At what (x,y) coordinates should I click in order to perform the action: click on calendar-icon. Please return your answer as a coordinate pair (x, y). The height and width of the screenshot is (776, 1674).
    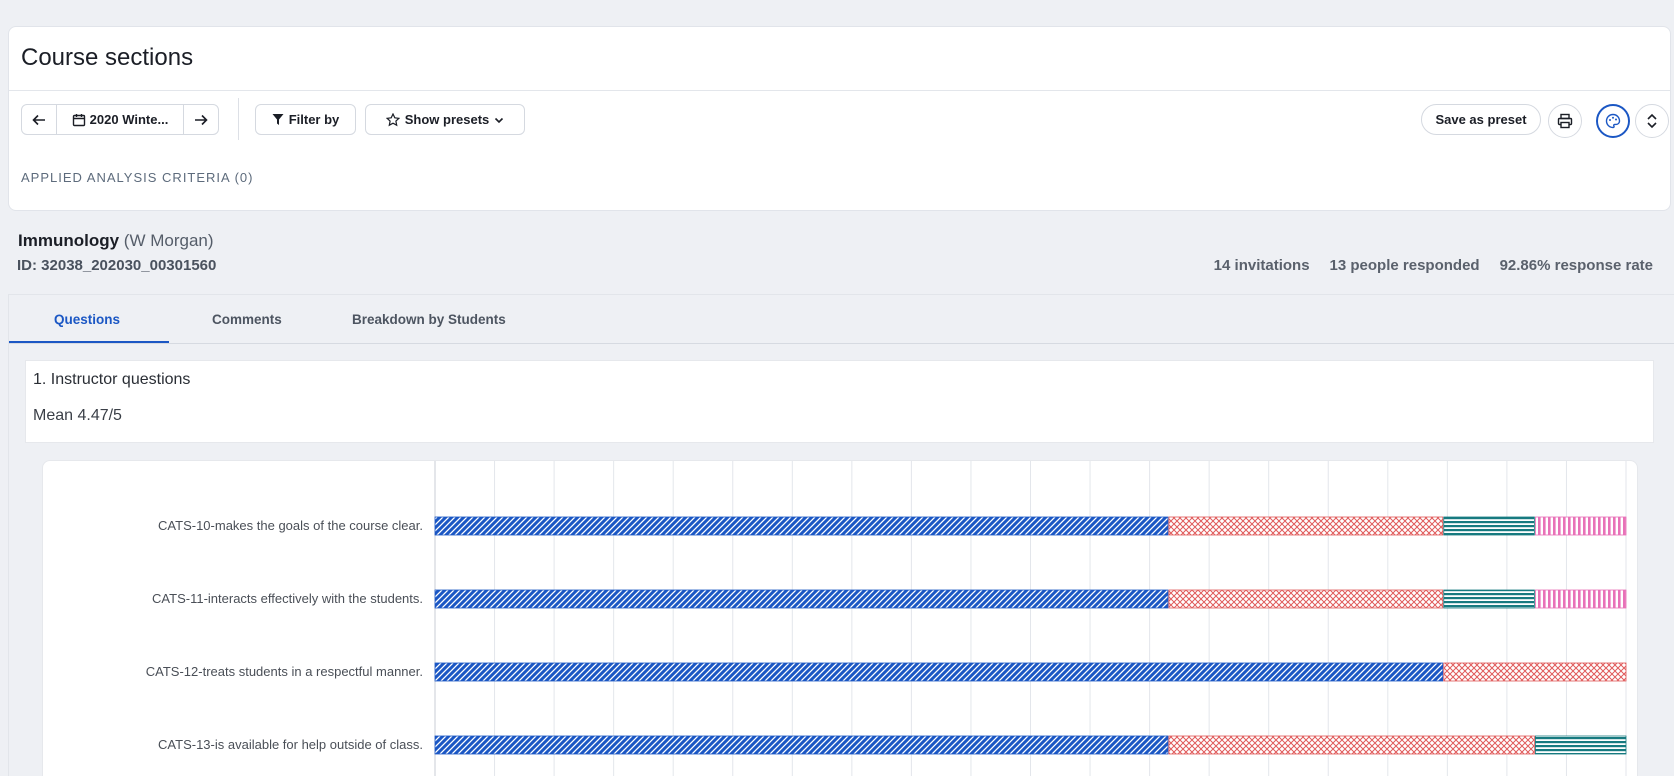
    Looking at the image, I should click on (78, 119).